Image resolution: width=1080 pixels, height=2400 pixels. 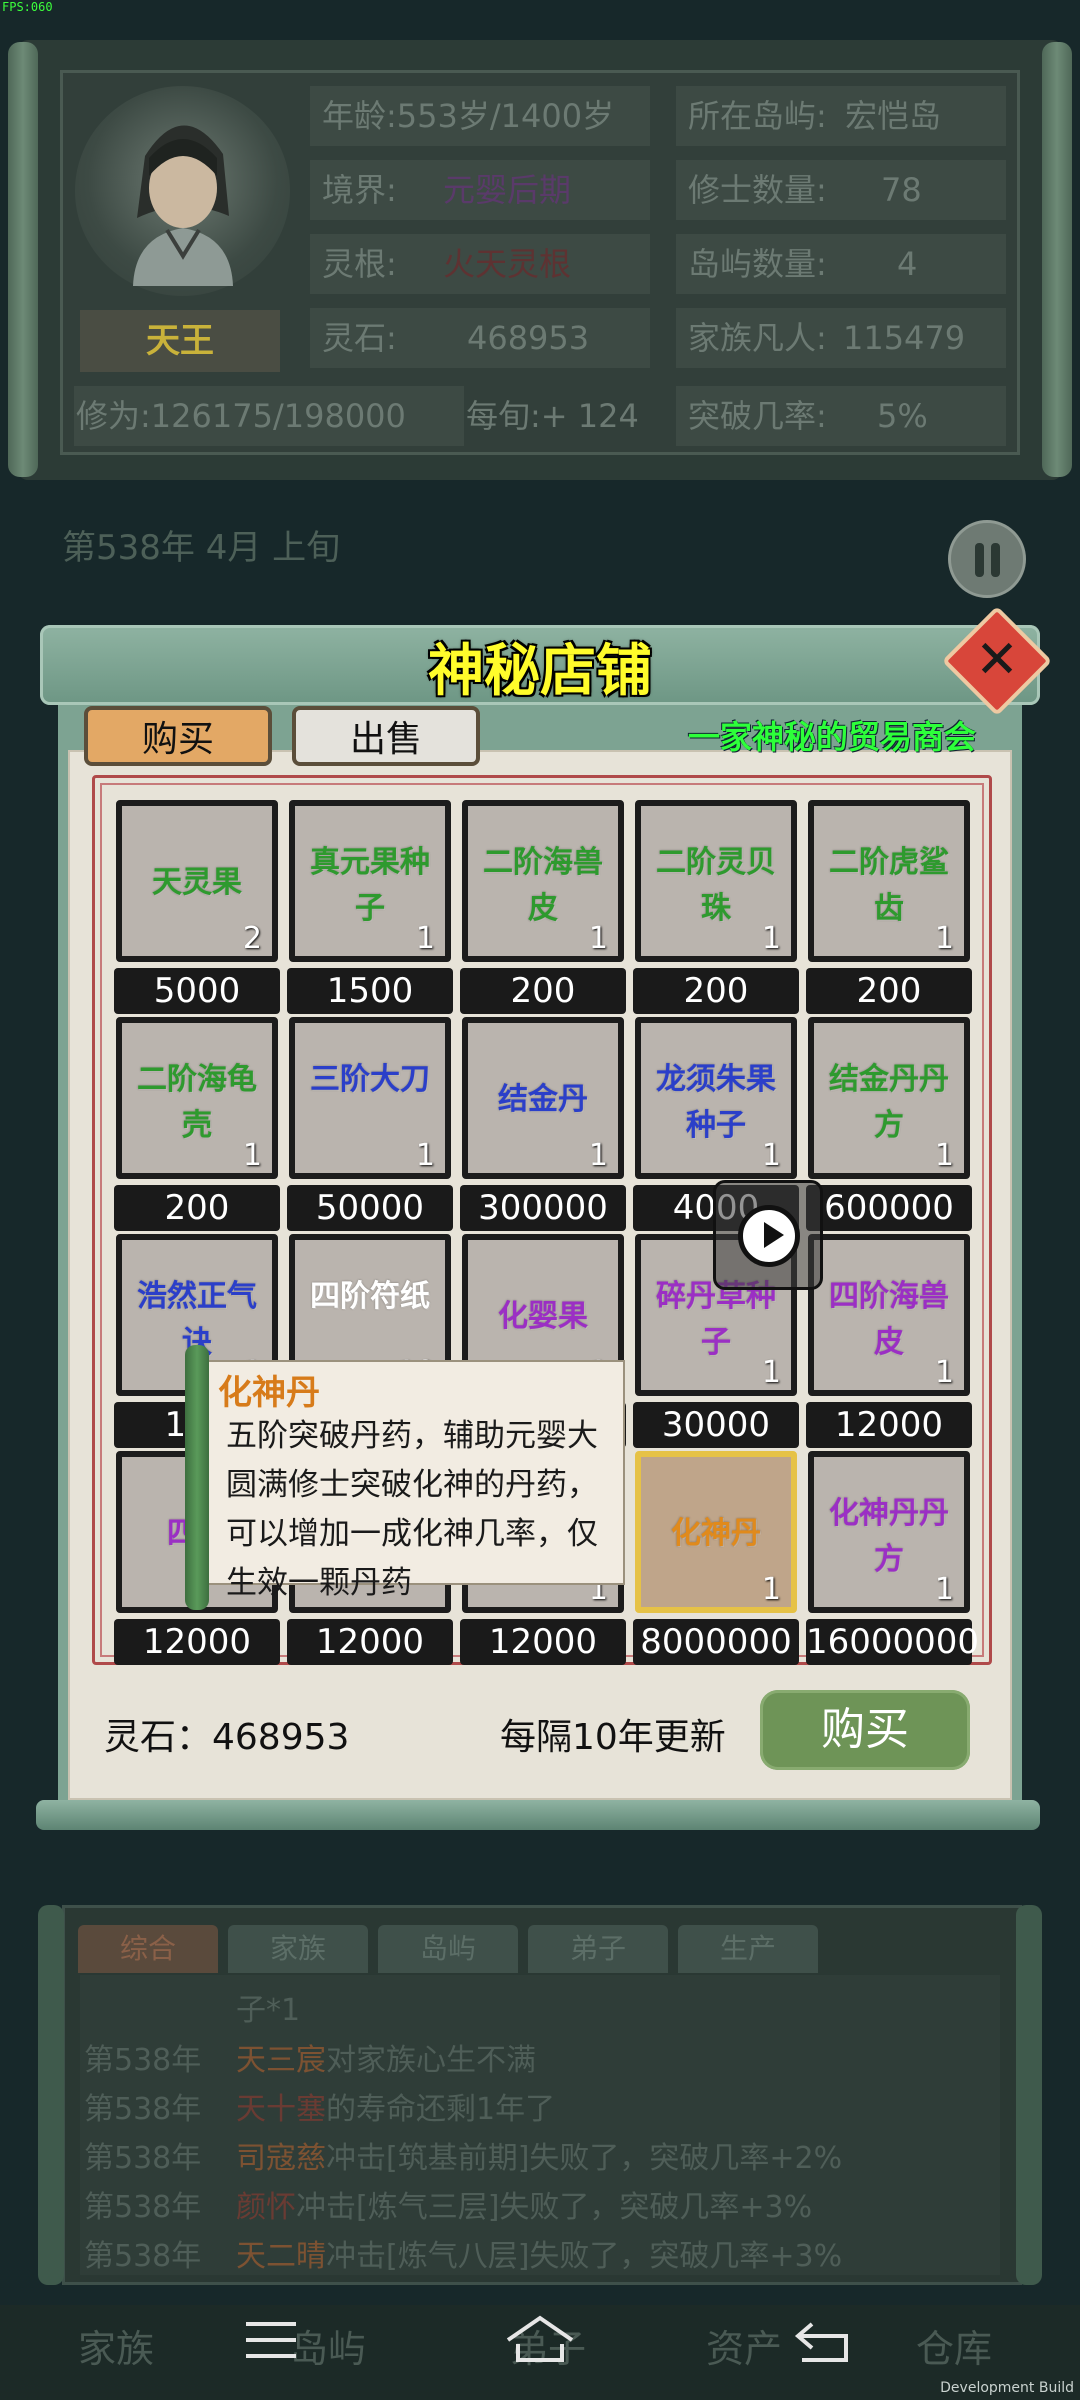 What do you see at coordinates (271, 2340) in the screenshot?
I see `menu-icon` at bounding box center [271, 2340].